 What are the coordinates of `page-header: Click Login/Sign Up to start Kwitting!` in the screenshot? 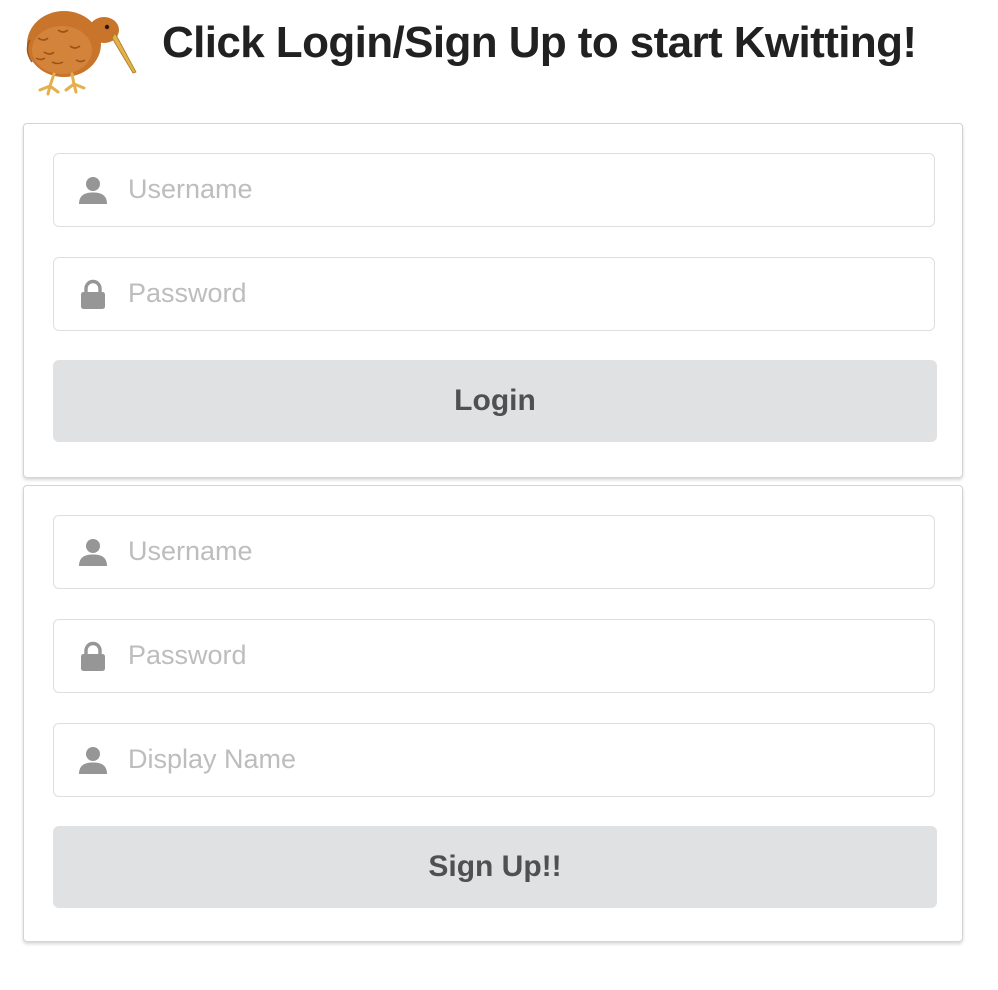 It's located at (499, 50).